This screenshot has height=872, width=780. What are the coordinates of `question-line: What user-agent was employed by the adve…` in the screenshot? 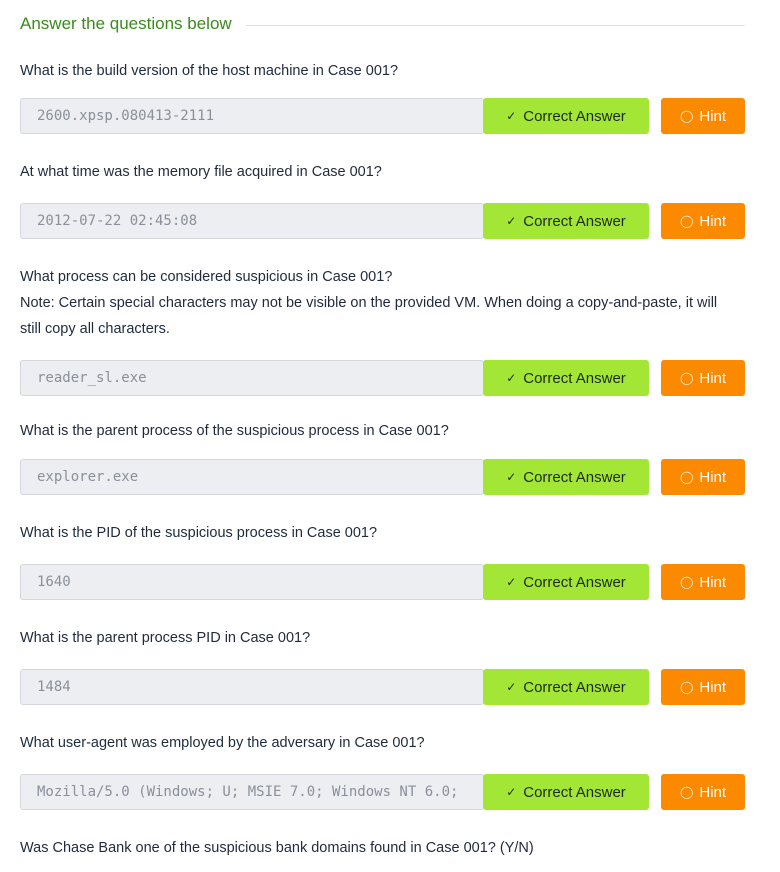 It's located at (222, 743).